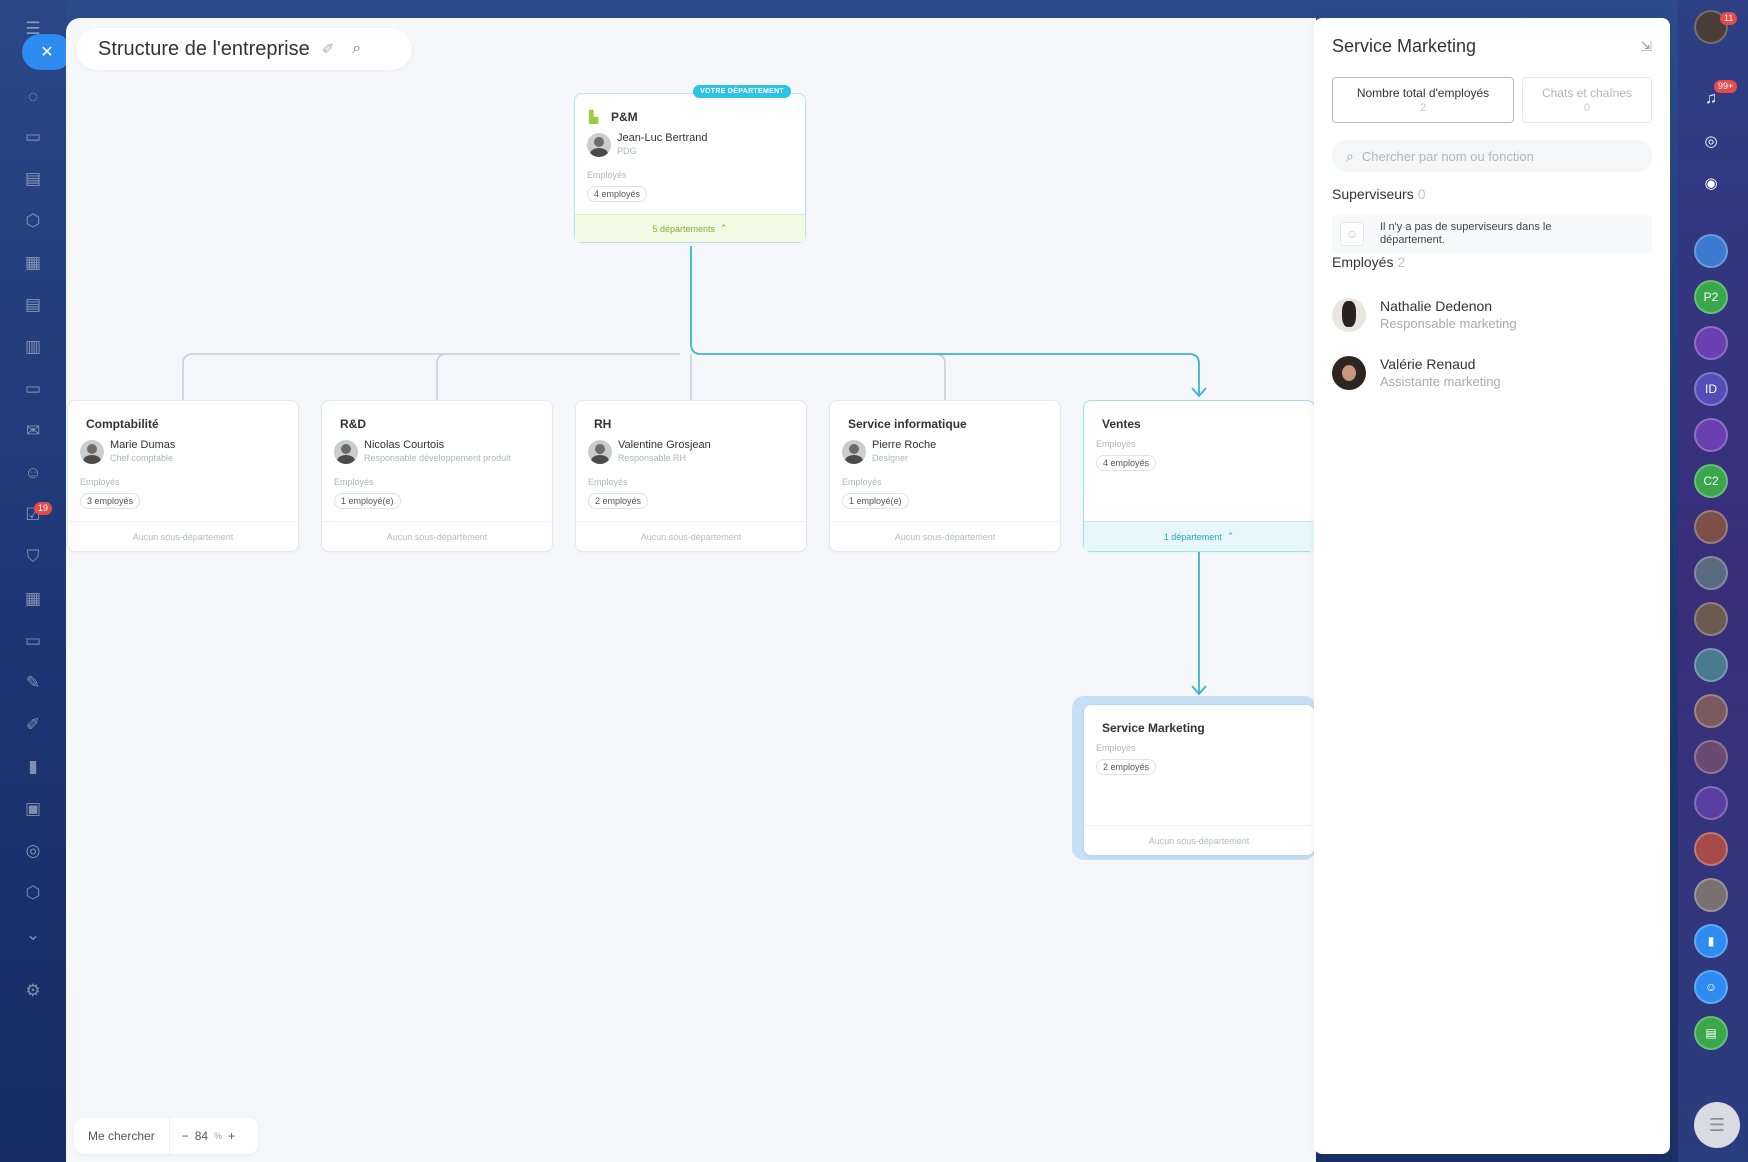 This screenshot has height=1162, width=1748. I want to click on bookmark-icon: ▮, so click(1711, 941).